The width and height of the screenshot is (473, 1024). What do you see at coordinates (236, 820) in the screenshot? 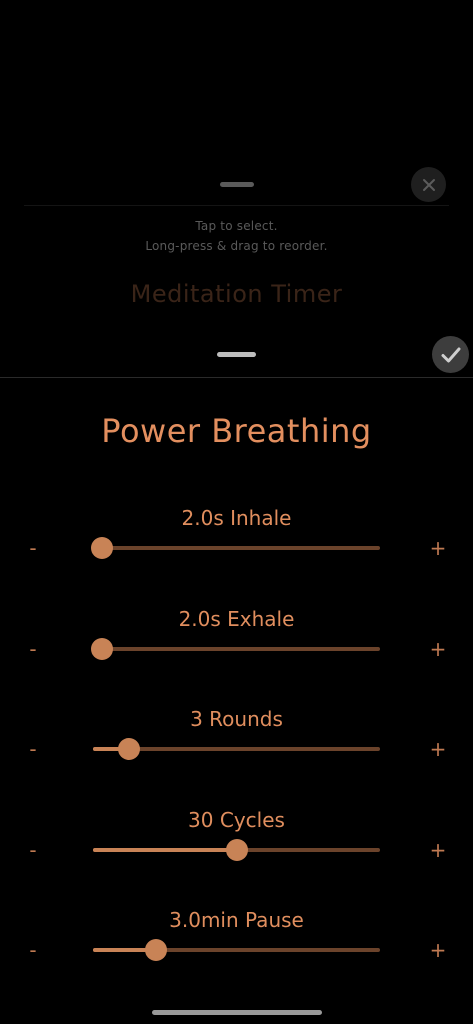
I see `cycles-label: 30 Cycles` at bounding box center [236, 820].